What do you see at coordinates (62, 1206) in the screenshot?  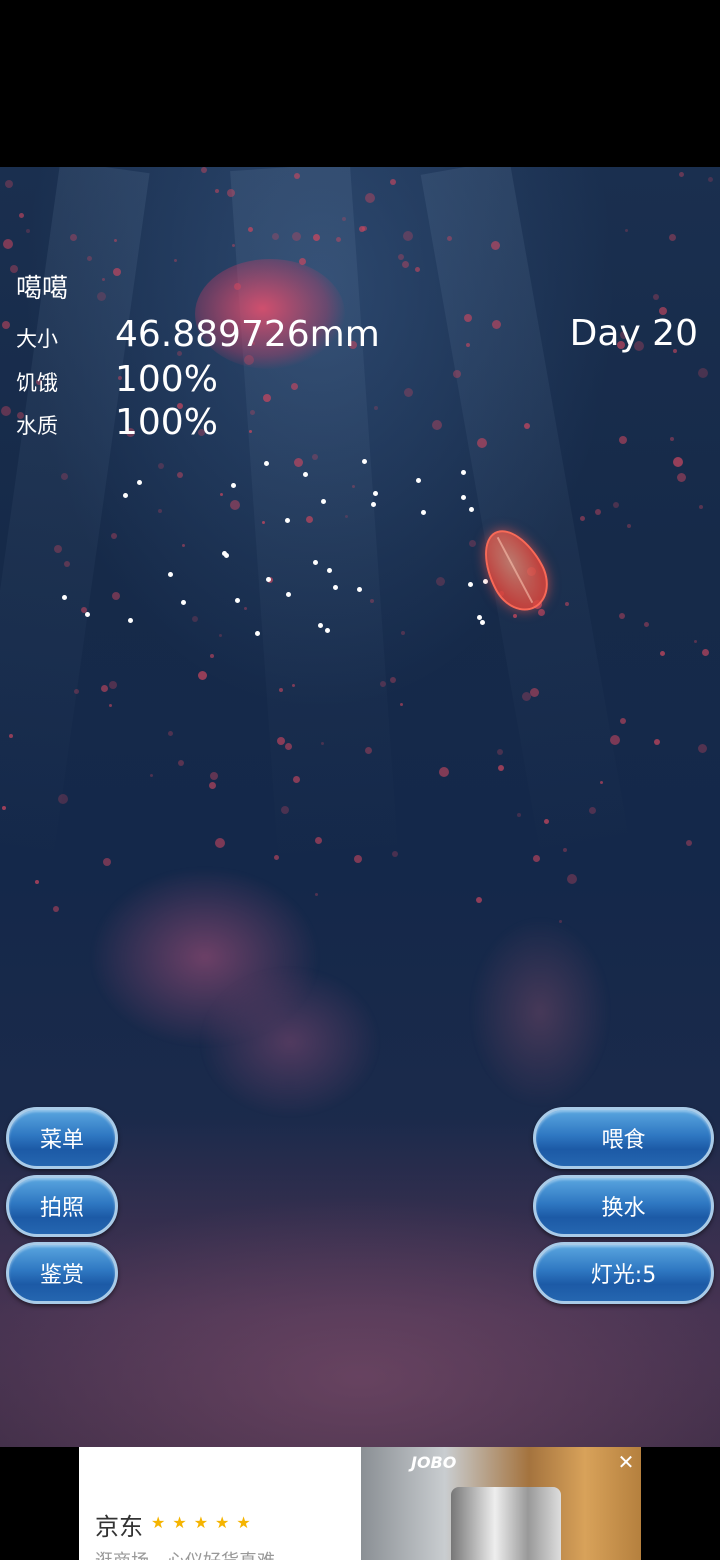 I see `photo-button: 拍照` at bounding box center [62, 1206].